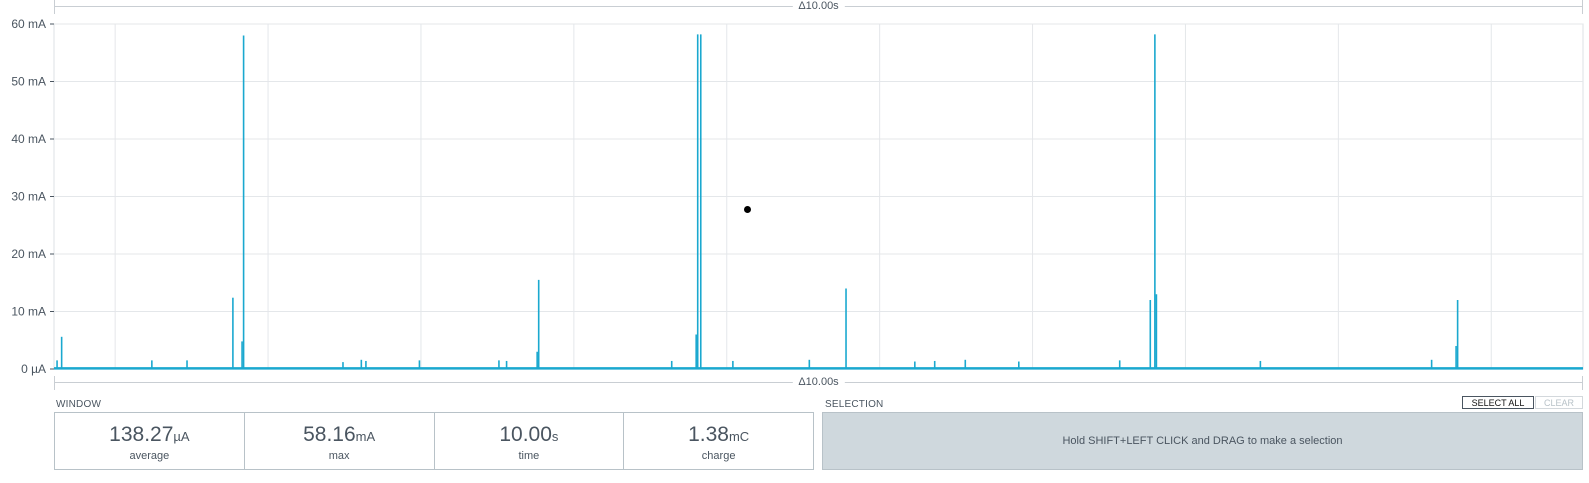  Describe the element at coordinates (28, 254) in the screenshot. I see `y-tick-label: 20 mA` at that location.